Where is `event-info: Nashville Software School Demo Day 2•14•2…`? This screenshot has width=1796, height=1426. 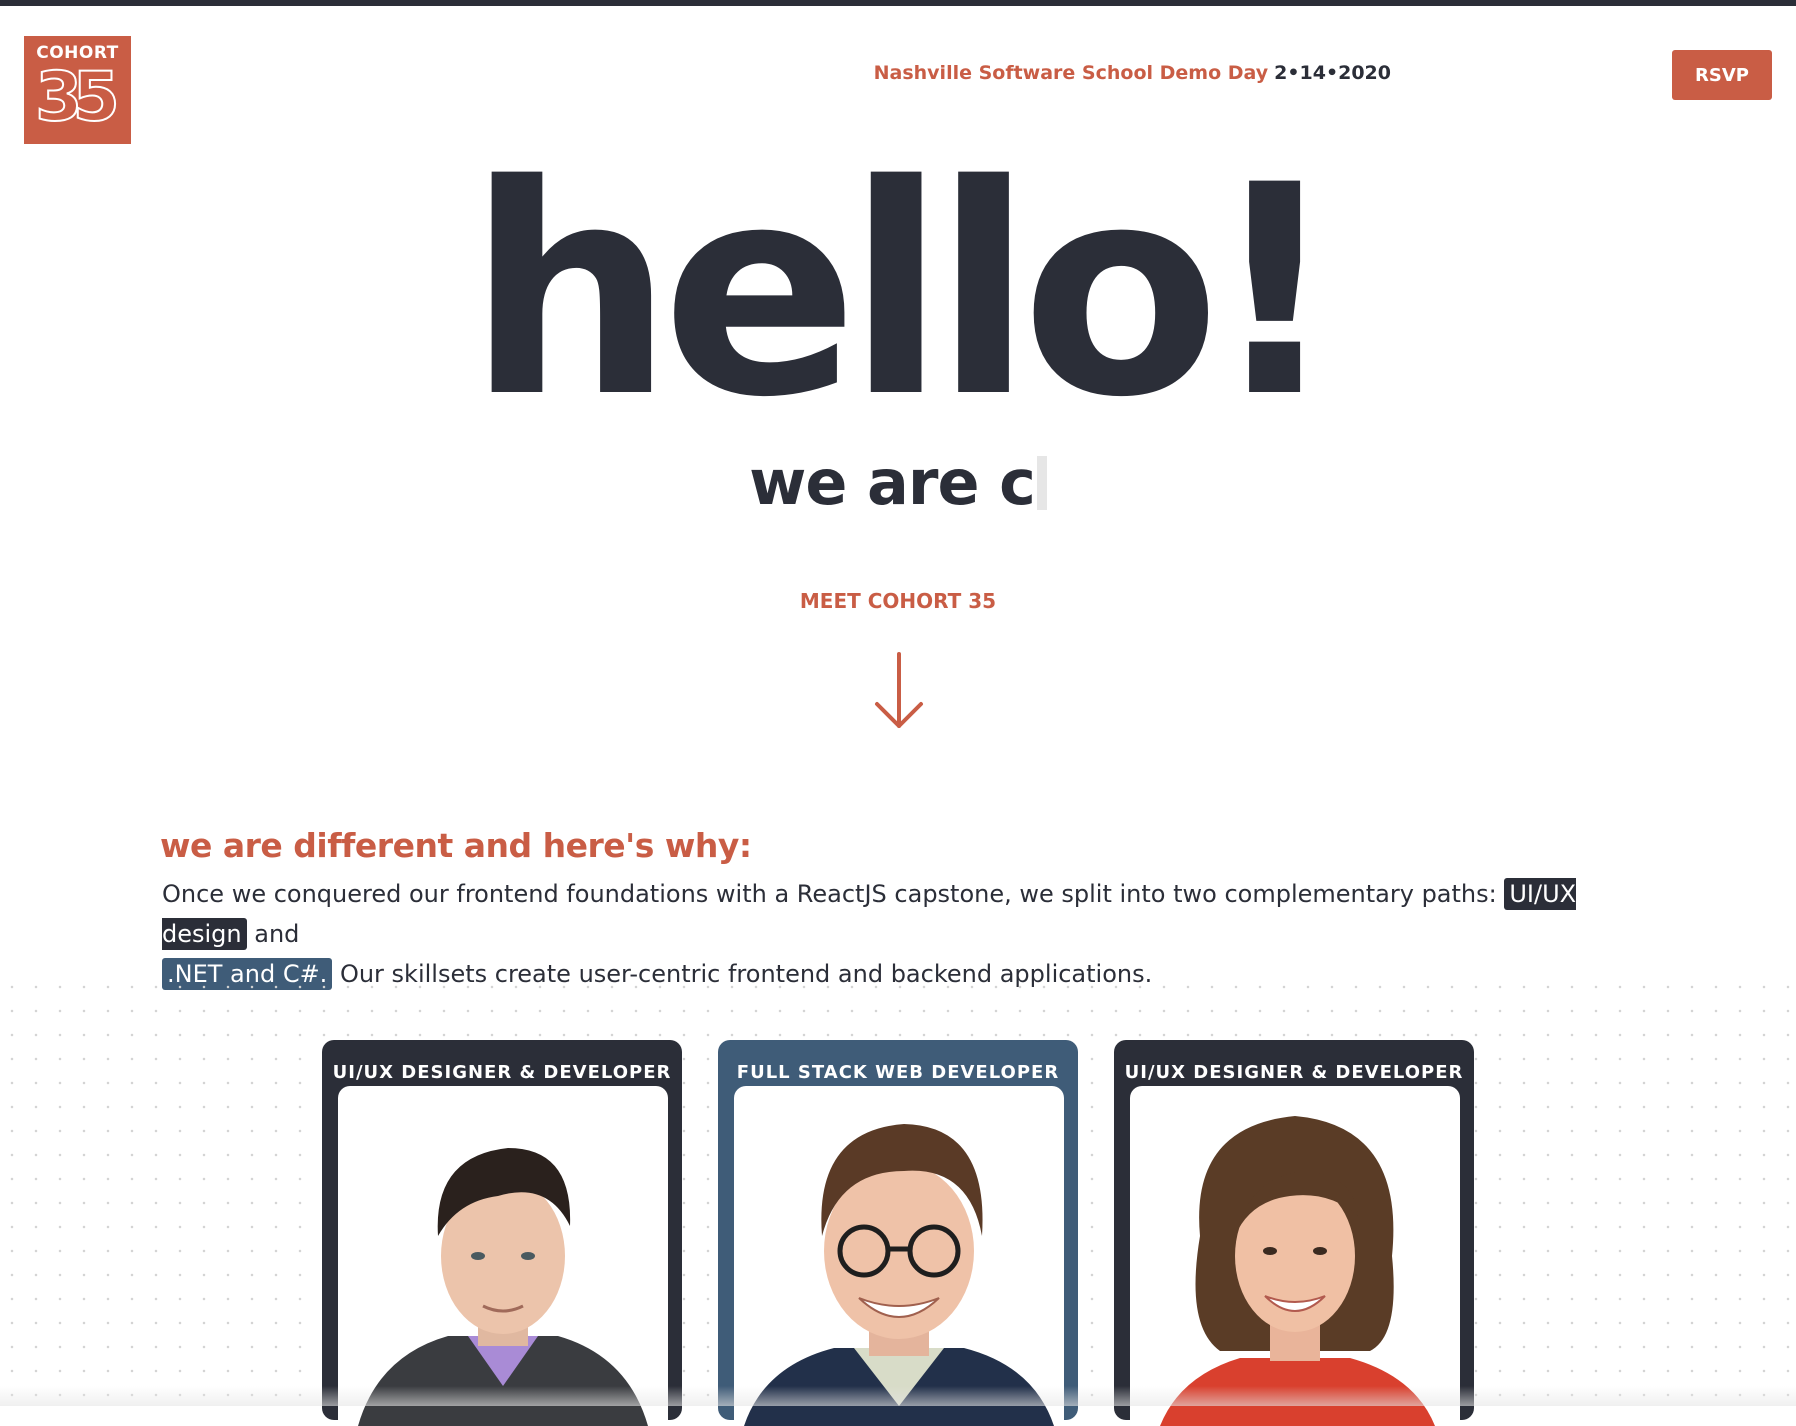 event-info: Nashville Software School Demo Day 2•14•2… is located at coordinates (1132, 73).